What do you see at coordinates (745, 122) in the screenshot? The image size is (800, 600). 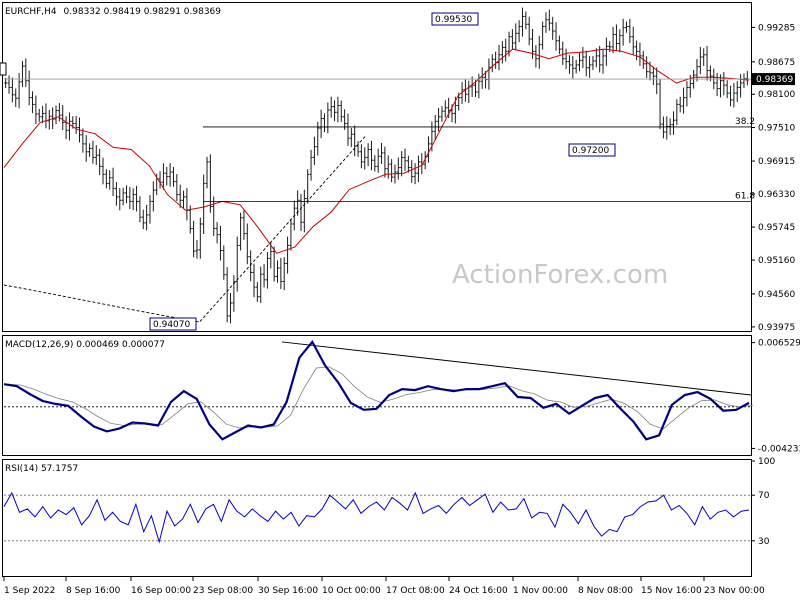 I see `fibonacci-level-label: 38.2` at bounding box center [745, 122].